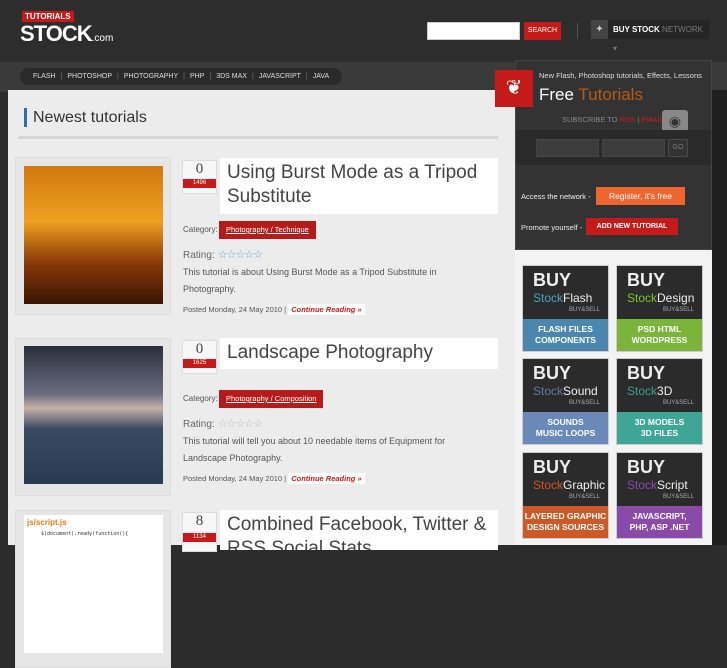 This screenshot has width=727, height=668. Describe the element at coordinates (359, 186) in the screenshot. I see `post-title: Using Burst Mode as a Tripod Substitute` at that location.